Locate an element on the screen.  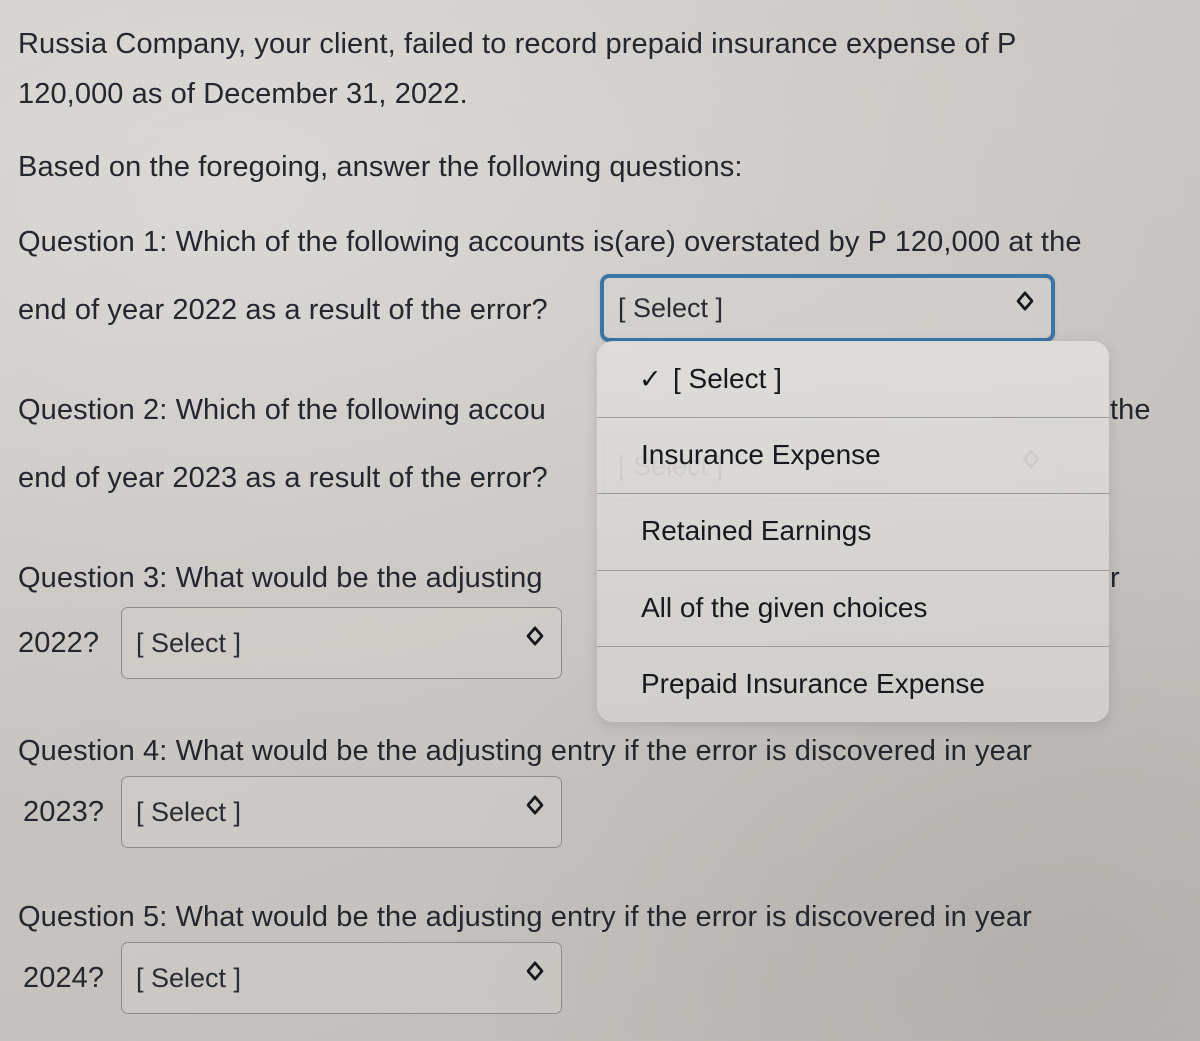
question-3-select: [ Select ] is located at coordinates (341, 643).